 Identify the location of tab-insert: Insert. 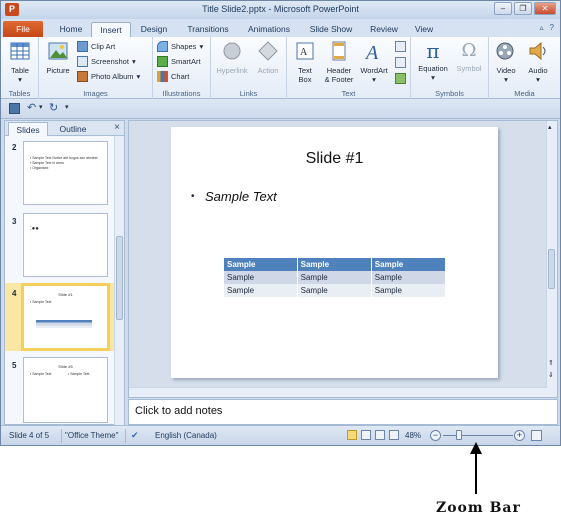
(111, 29).